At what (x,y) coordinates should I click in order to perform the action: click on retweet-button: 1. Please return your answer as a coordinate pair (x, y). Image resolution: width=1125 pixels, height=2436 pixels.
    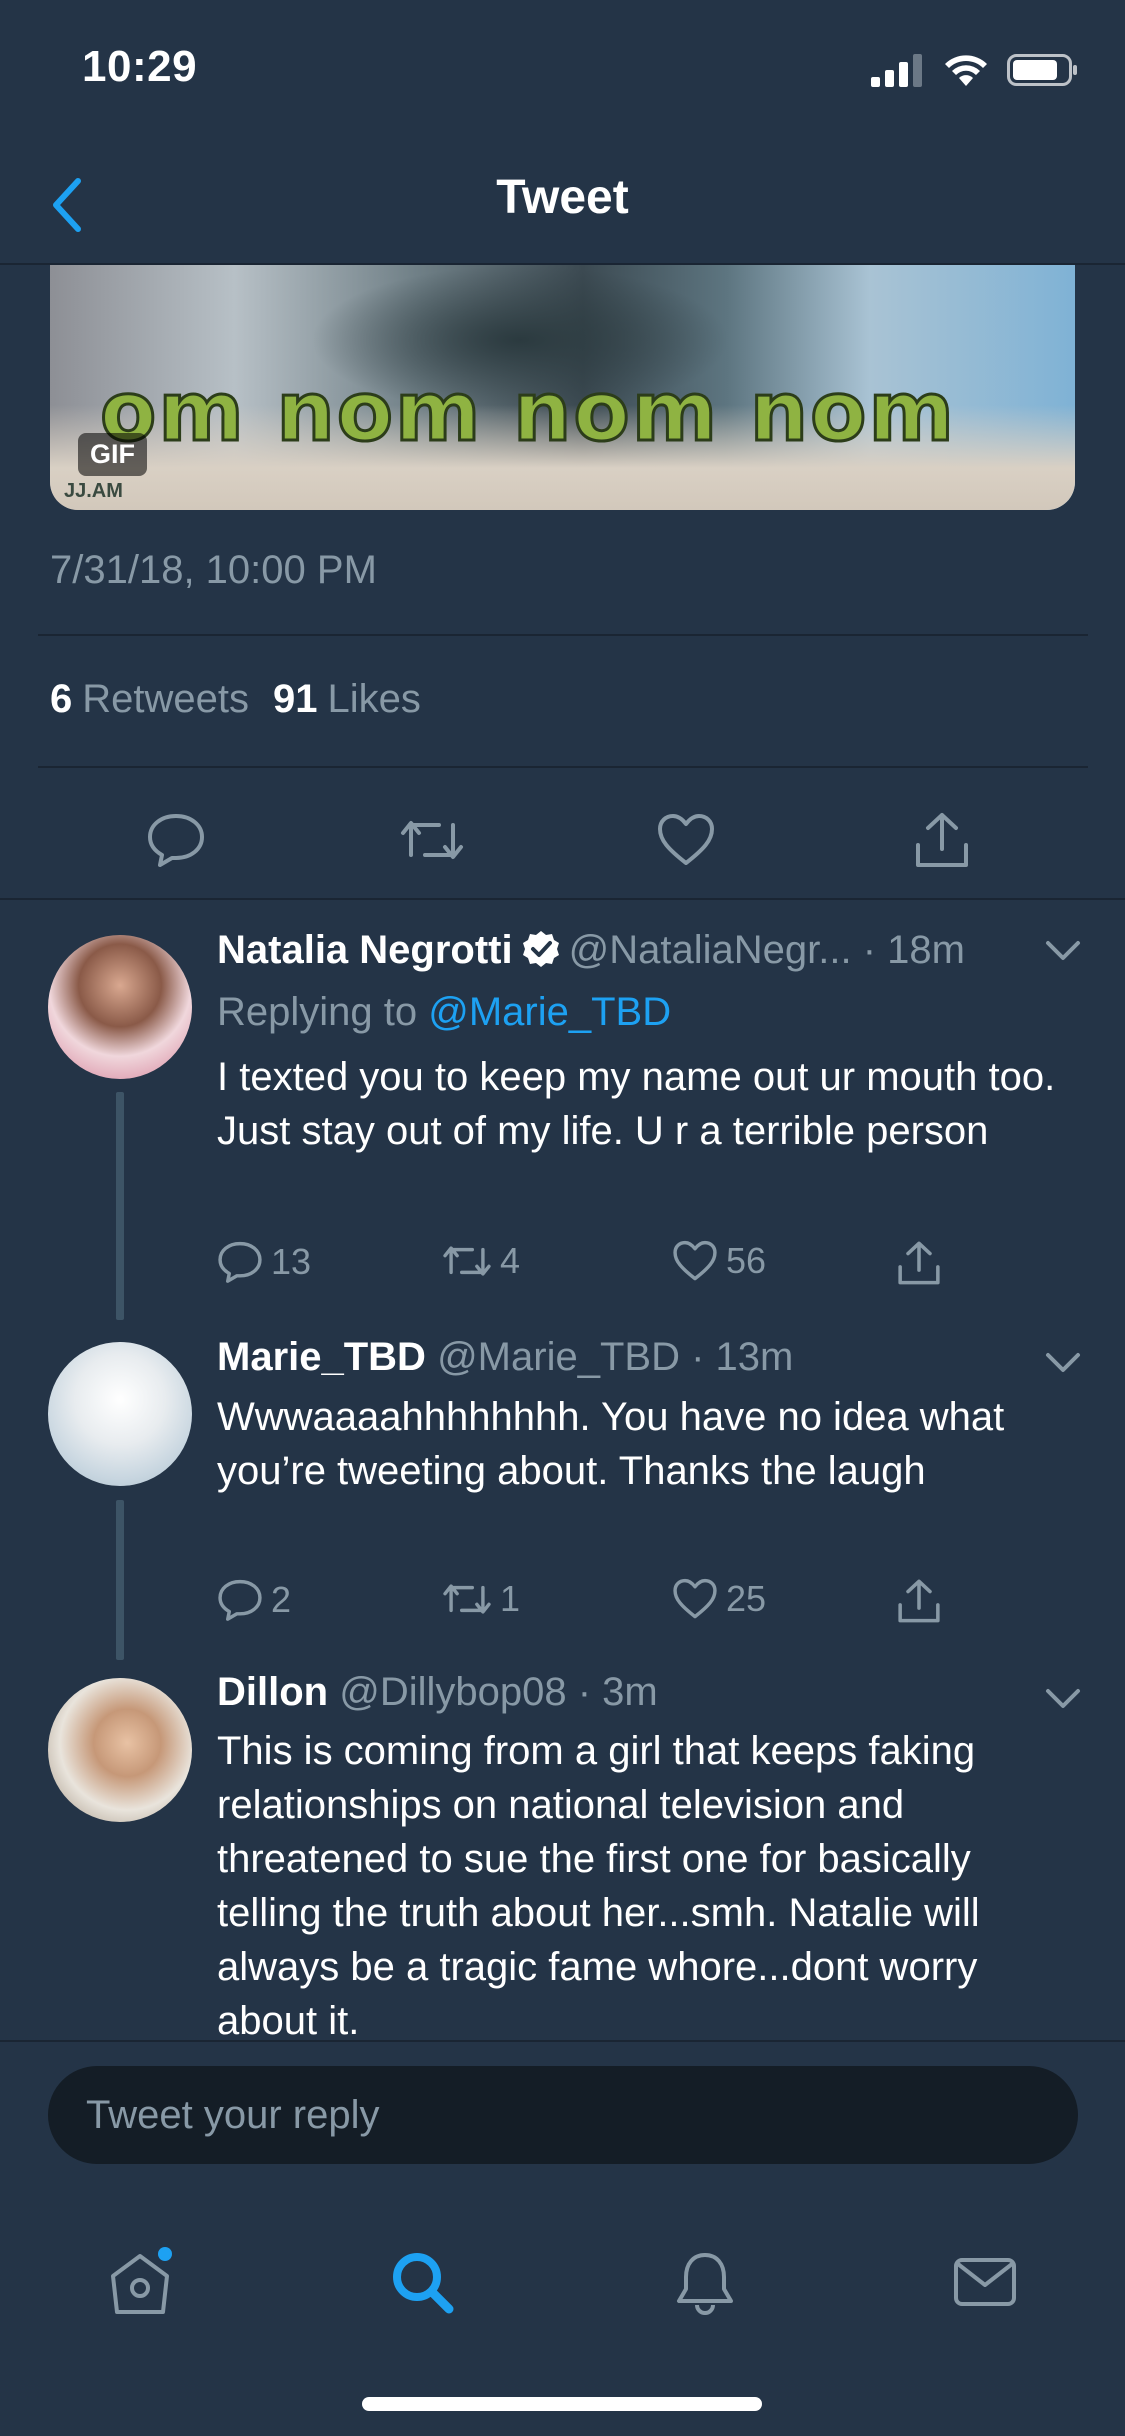
    Looking at the image, I should click on (481, 1599).